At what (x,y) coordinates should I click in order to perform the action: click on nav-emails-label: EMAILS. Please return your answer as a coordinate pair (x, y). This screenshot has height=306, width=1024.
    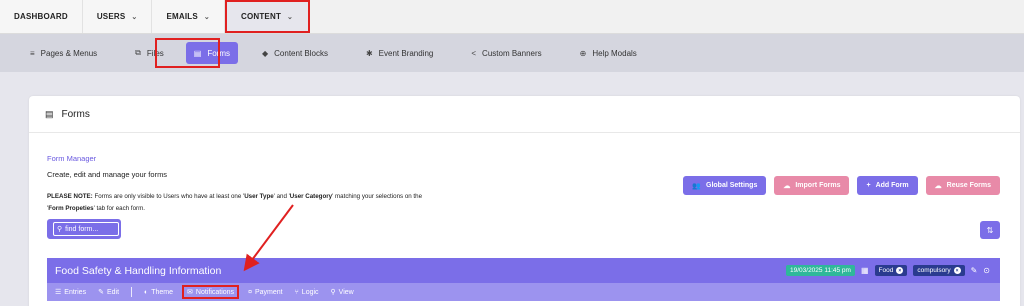
    Looking at the image, I should click on (182, 16).